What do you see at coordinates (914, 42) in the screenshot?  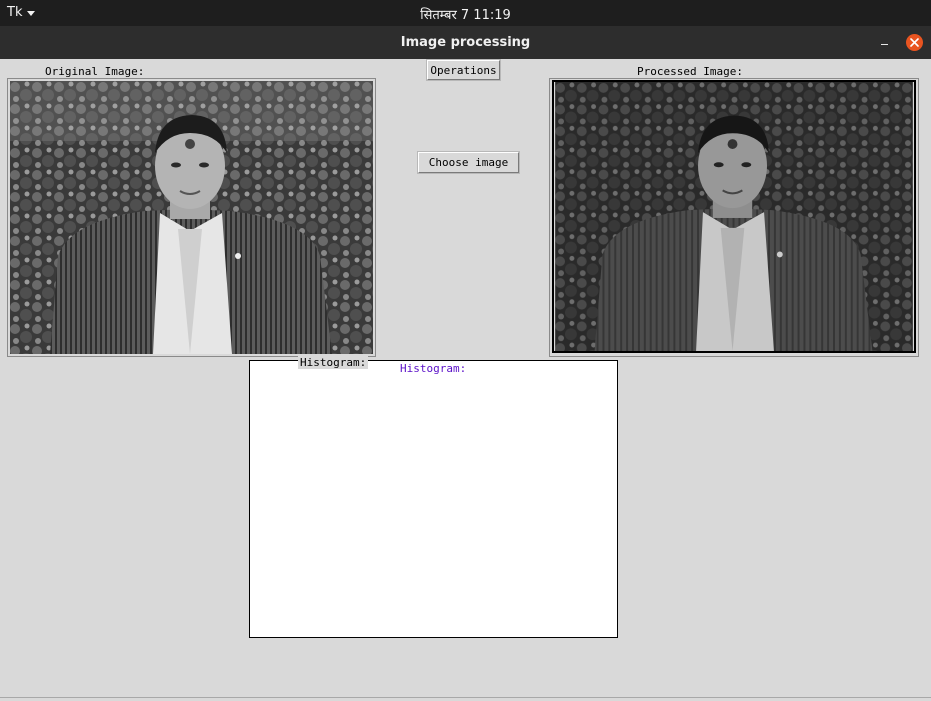 I see `close-icon` at bounding box center [914, 42].